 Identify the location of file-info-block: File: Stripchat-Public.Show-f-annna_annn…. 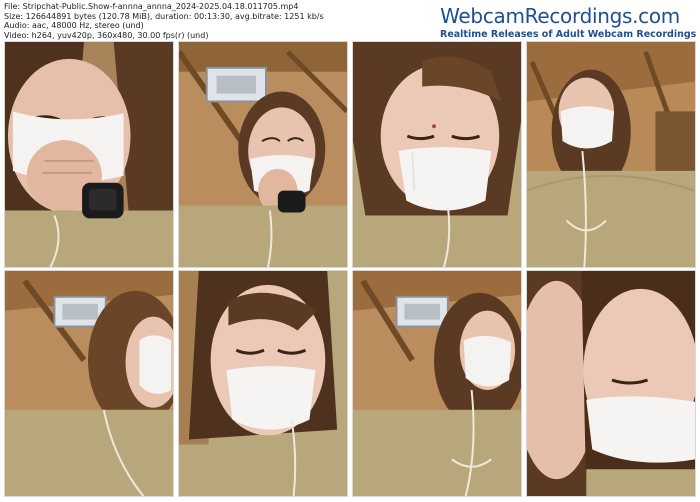
(229, 21).